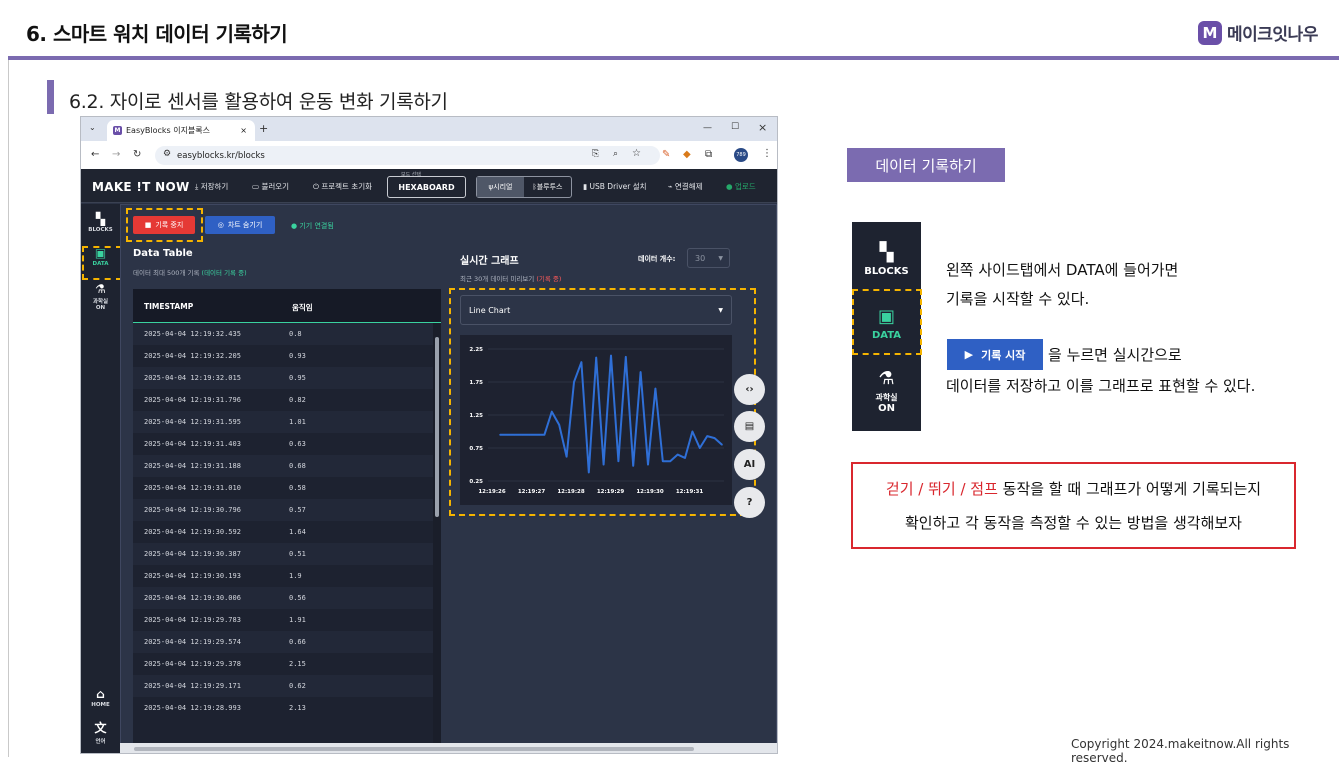 The width and height of the screenshot is (1339, 765). Describe the element at coordinates (283, 466) in the screenshot. I see `table-row: 2025-04-04 12:19:31.188 0.68` at that location.